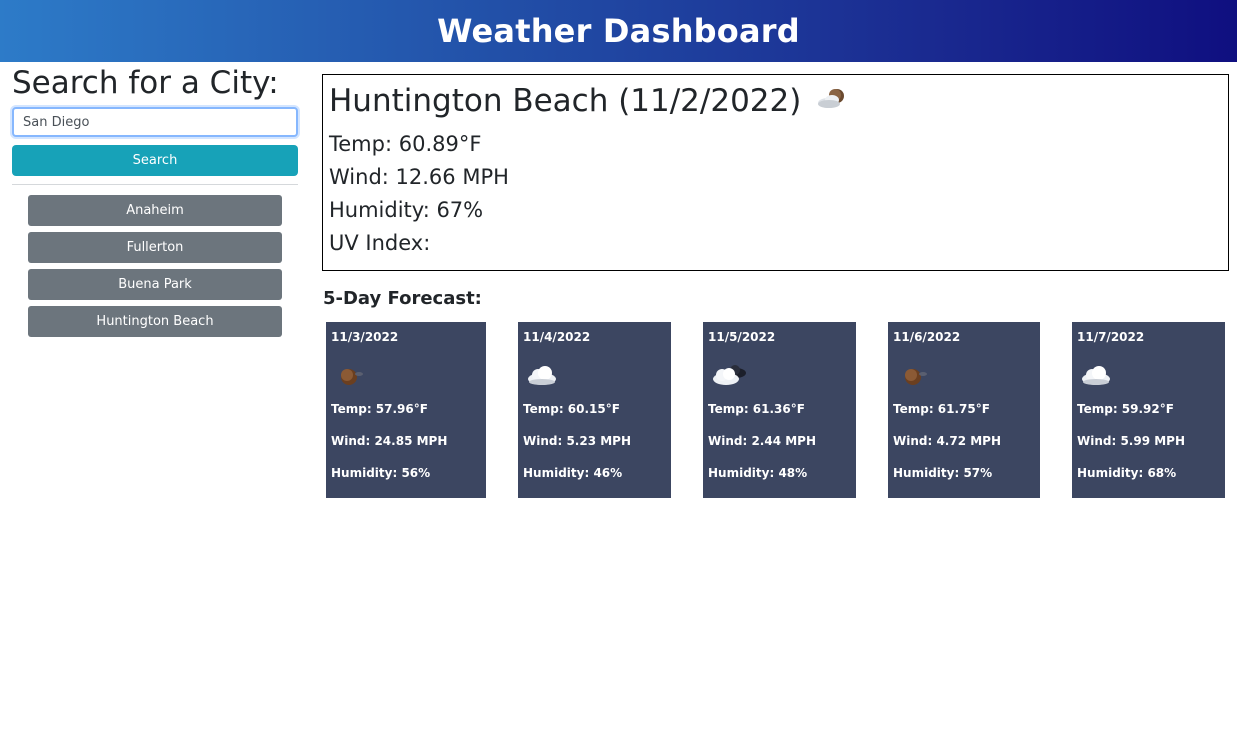 The width and height of the screenshot is (1237, 736). Describe the element at coordinates (833, 101) in the screenshot. I see `few-clouds-night-icon` at that location.